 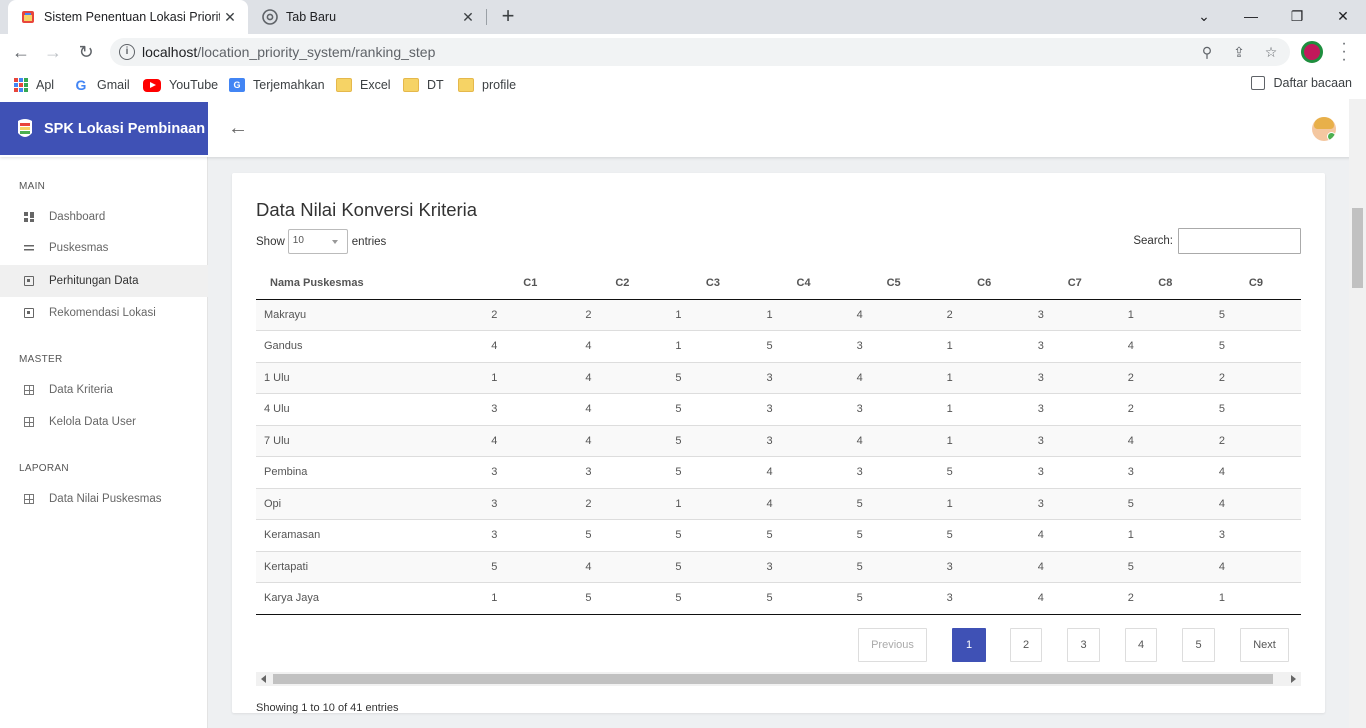 I want to click on tab-search-icon: ⌄, so click(x=1204, y=17).